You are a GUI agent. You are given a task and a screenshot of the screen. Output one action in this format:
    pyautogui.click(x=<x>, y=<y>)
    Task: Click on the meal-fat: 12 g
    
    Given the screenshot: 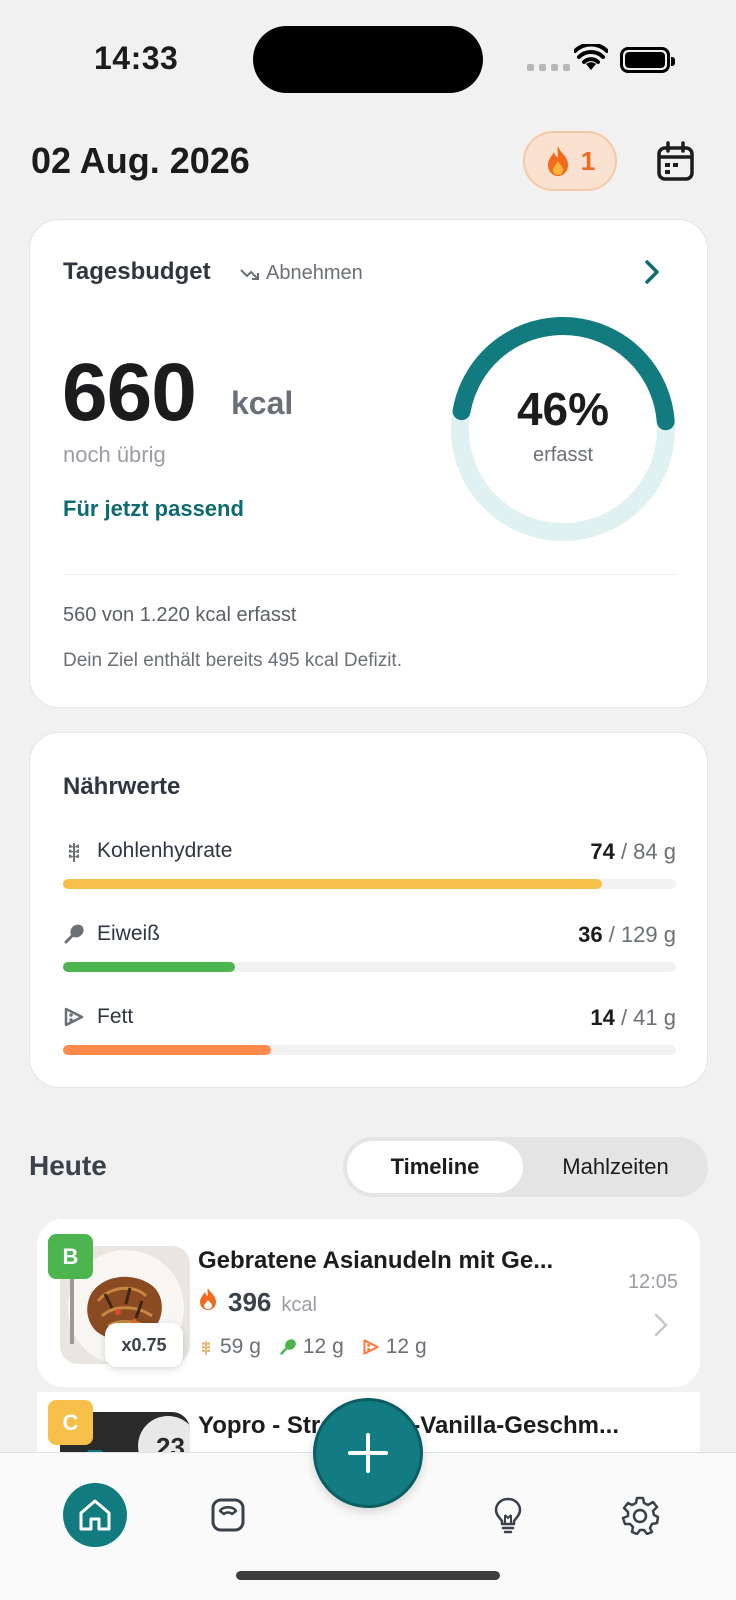 What is the action you would take?
    pyautogui.click(x=406, y=1346)
    